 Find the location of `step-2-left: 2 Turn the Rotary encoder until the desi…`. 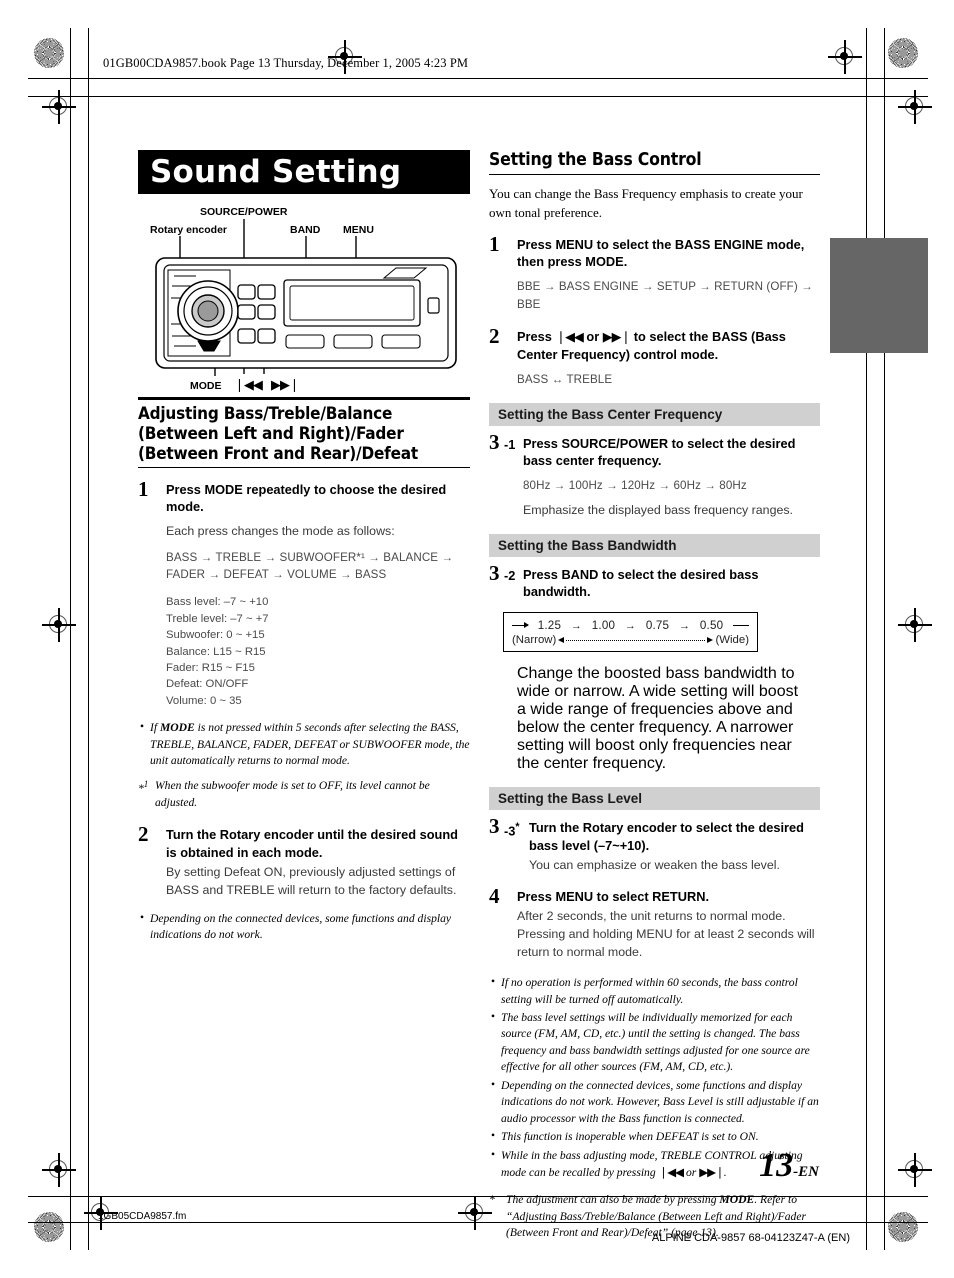

step-2-left: 2 Turn the Rotary encoder until the desi… is located at coordinates (304, 861).